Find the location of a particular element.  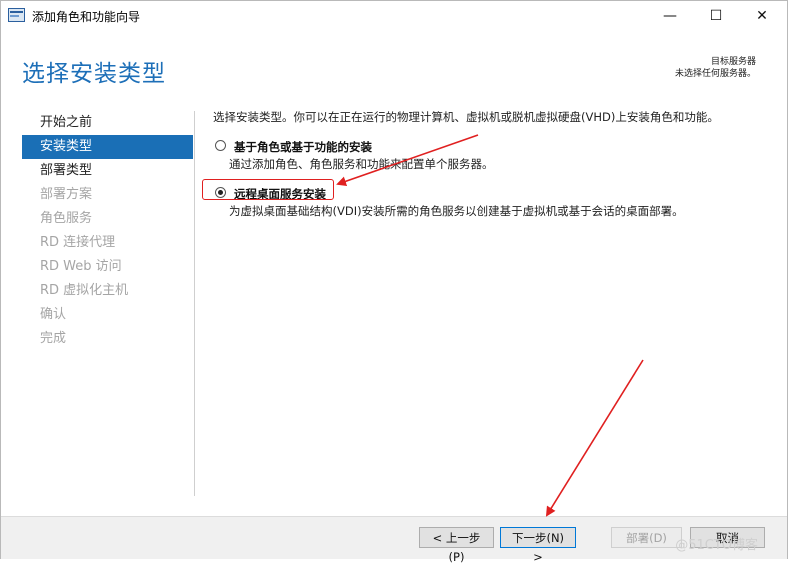

previous-button: < 上一步(P) is located at coordinates (456, 545).